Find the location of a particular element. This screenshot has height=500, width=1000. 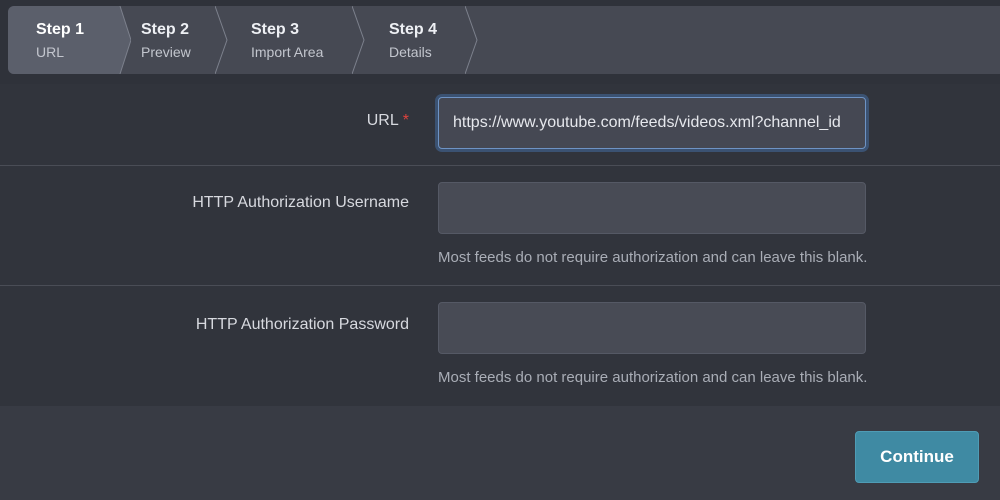

password-label: HTTP Authorization Password is located at coordinates (302, 324).